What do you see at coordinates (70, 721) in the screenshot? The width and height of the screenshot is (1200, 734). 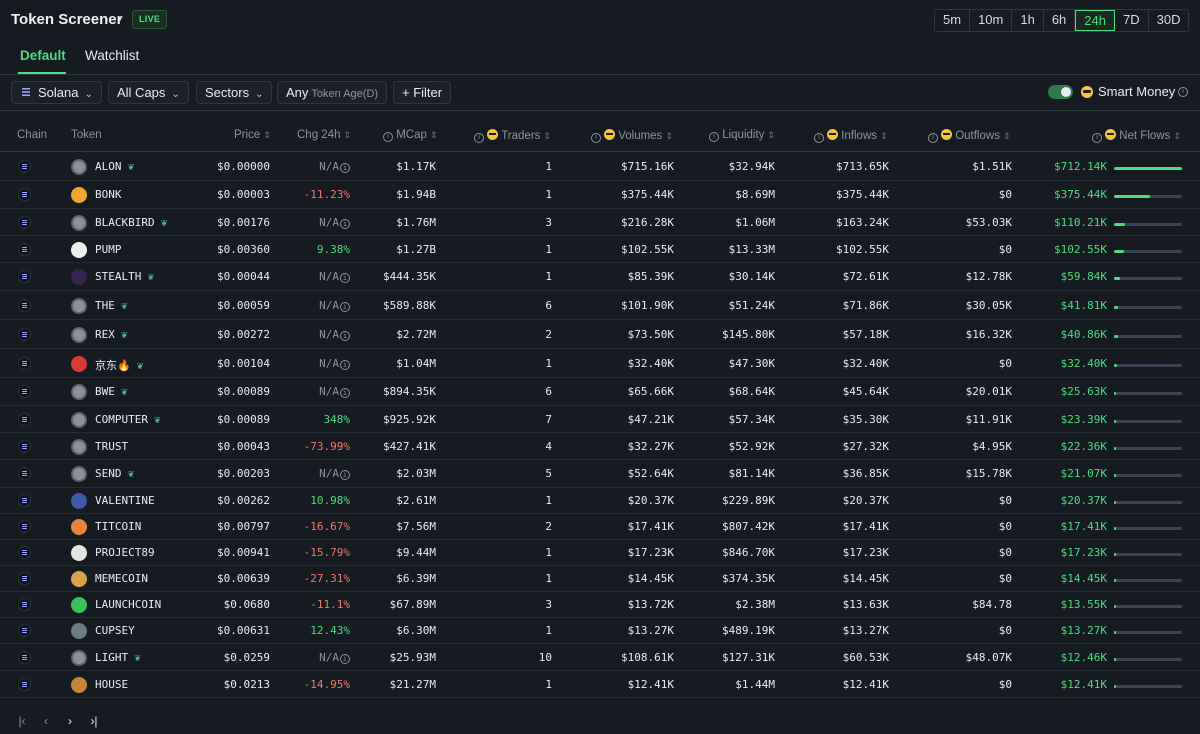 I see `next-page-icon: ›` at bounding box center [70, 721].